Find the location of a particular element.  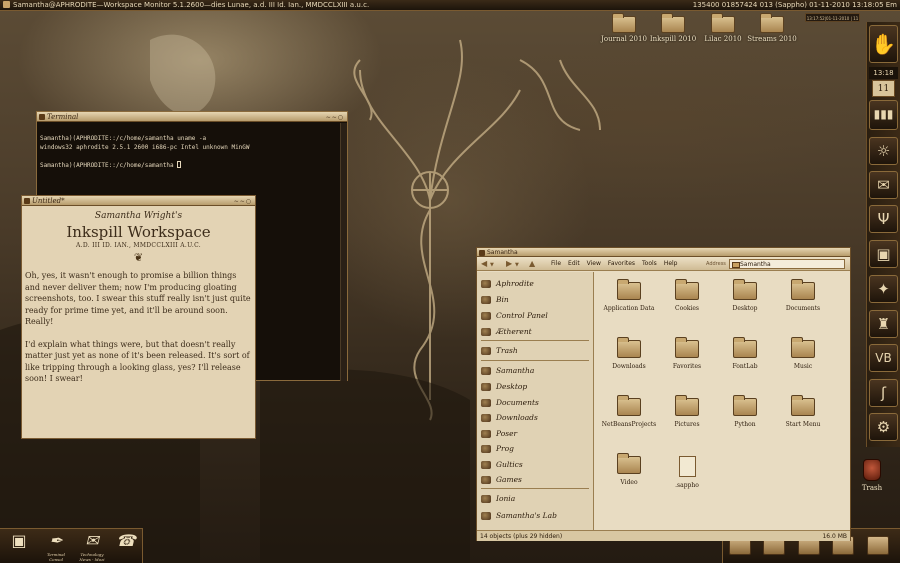

fm-titlebar: Samantha is located at coordinates (663, 252).